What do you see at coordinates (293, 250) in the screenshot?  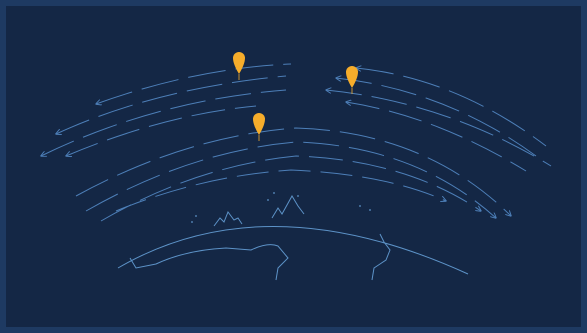 I see `earth-horizon` at bounding box center [293, 250].